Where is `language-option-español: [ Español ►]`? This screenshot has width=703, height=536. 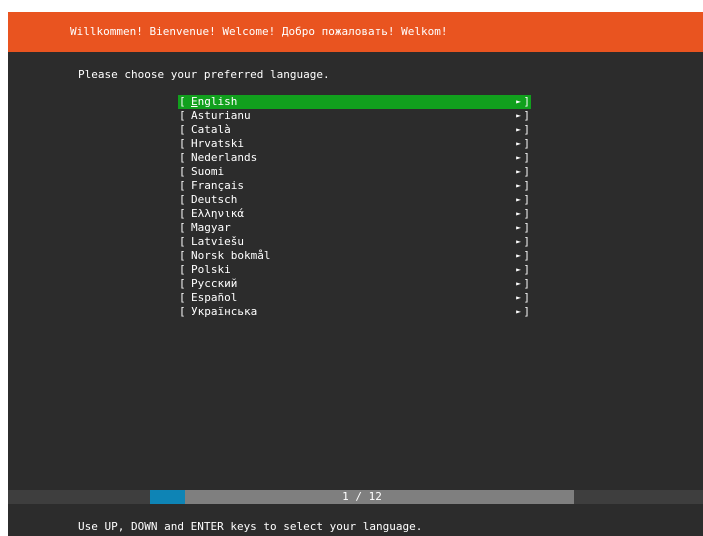 language-option-español: [ Español ►] is located at coordinates (354, 298).